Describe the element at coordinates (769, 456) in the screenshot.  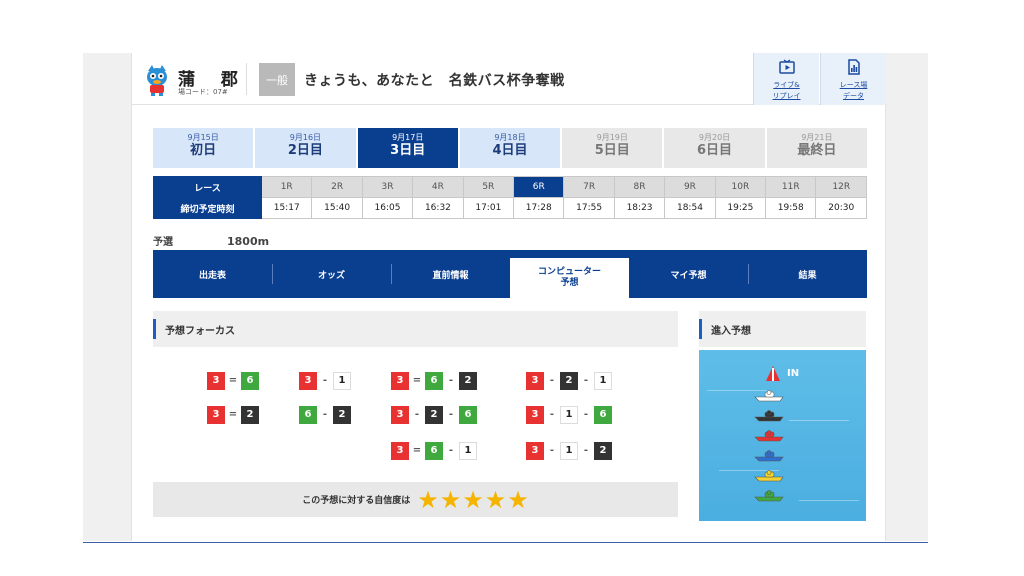
I see `boat-4-icon` at that location.